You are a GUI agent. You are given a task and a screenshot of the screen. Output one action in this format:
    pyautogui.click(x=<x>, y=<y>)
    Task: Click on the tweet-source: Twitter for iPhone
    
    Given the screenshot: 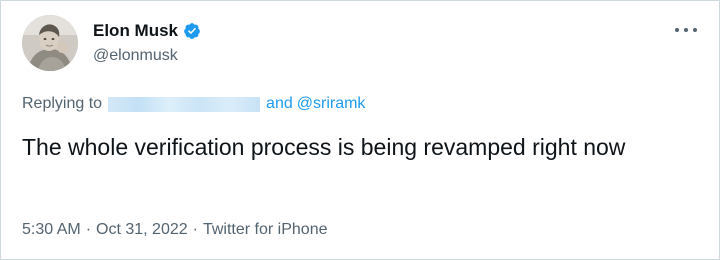 What is the action you would take?
    pyautogui.click(x=265, y=230)
    